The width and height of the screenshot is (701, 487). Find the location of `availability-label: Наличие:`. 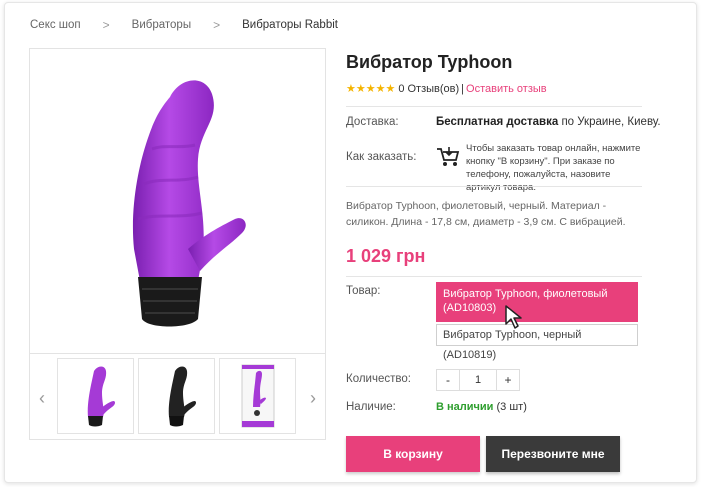

availability-label: Наличие: is located at coordinates (371, 407).